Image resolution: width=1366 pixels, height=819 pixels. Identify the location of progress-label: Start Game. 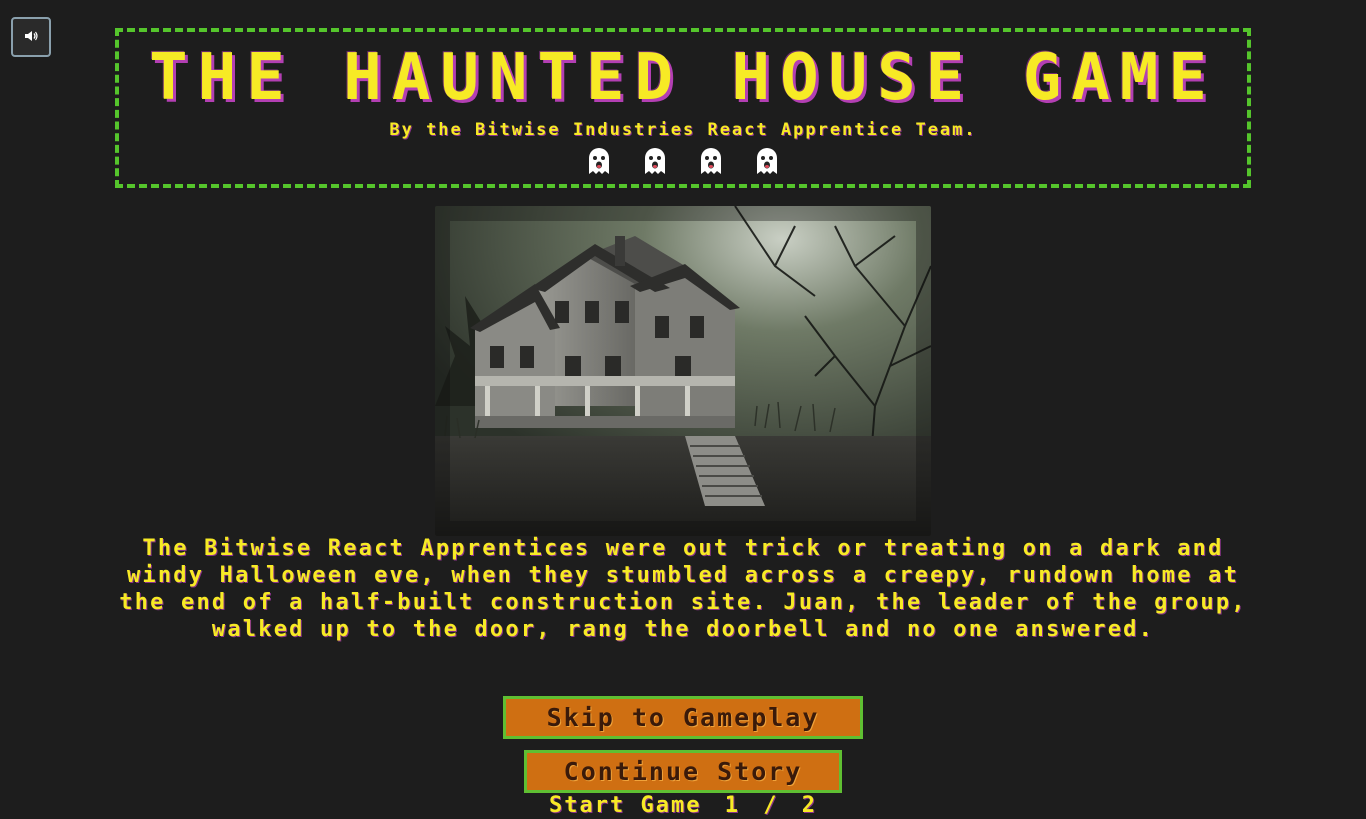
(625, 805).